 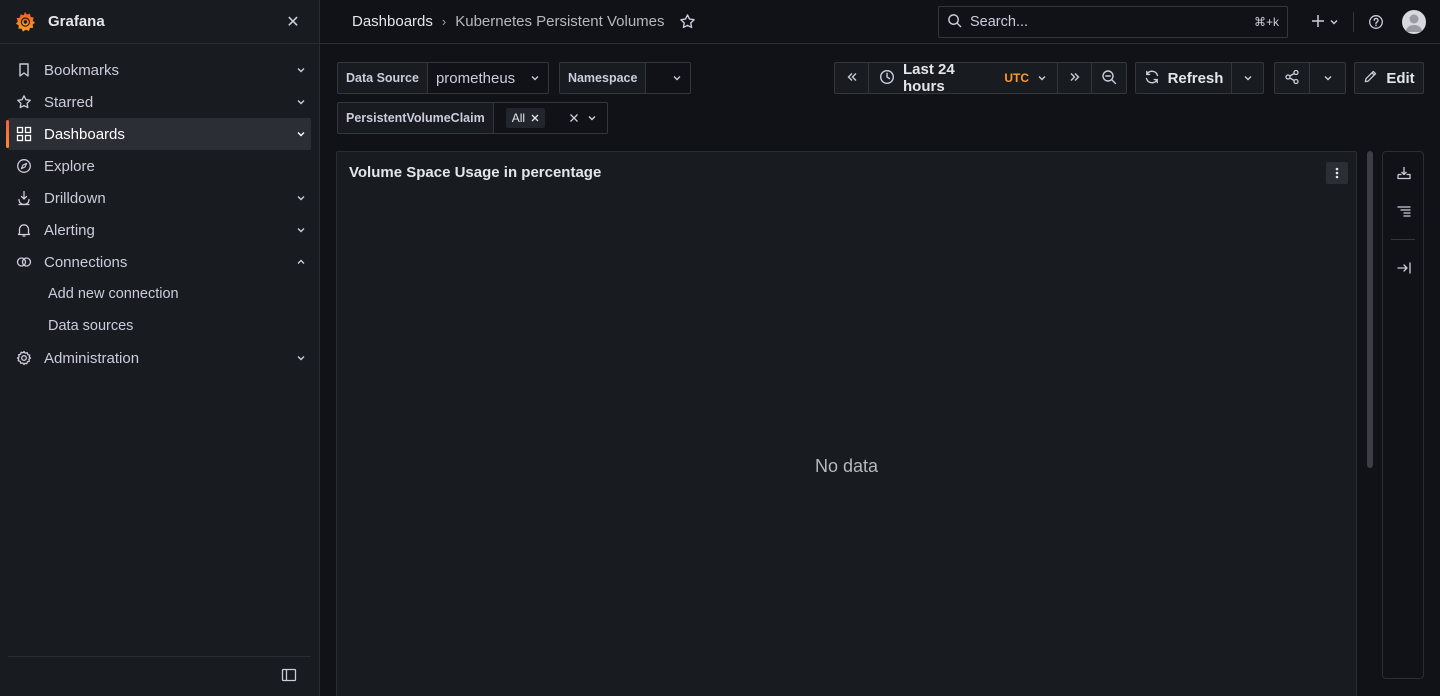 What do you see at coordinates (963, 78) in the screenshot?
I see `time-range-picker: Last 24 hours UTC` at bounding box center [963, 78].